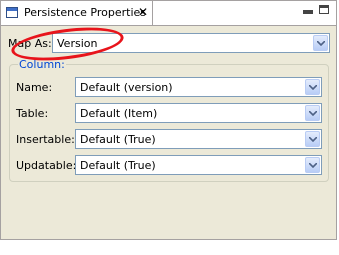  Describe the element at coordinates (191, 43) in the screenshot. I see `map-as-combo: Version` at that location.